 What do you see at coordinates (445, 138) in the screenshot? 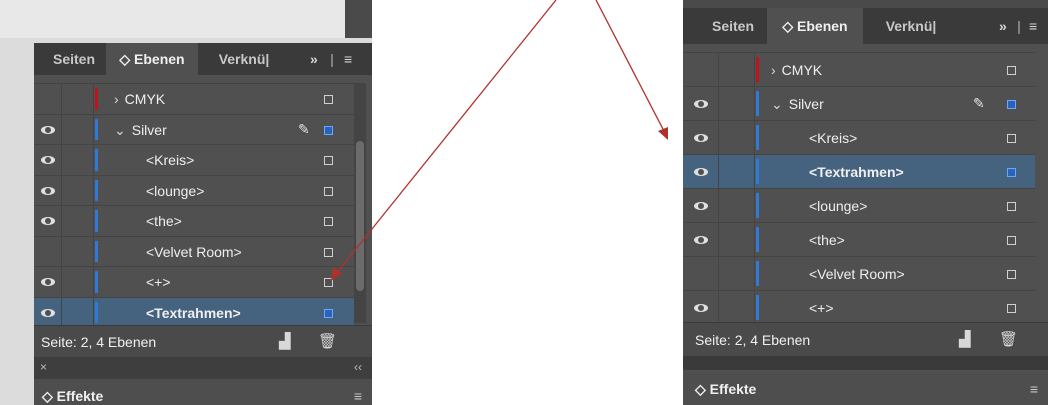
I see `arrow-line-to-box` at bounding box center [445, 138].